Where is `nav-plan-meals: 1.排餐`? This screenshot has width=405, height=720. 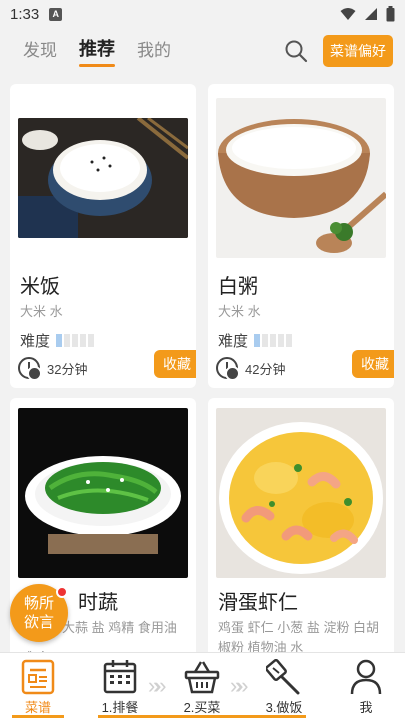 nav-plan-meals: 1.排餐 is located at coordinates (120, 687).